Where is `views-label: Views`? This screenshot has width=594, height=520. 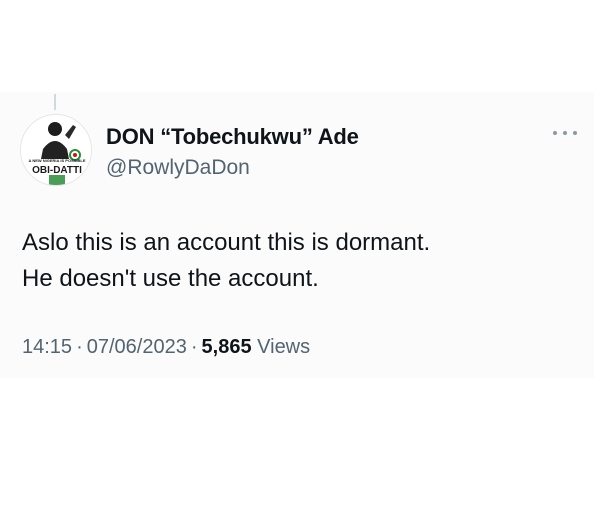 views-label: Views is located at coordinates (284, 347).